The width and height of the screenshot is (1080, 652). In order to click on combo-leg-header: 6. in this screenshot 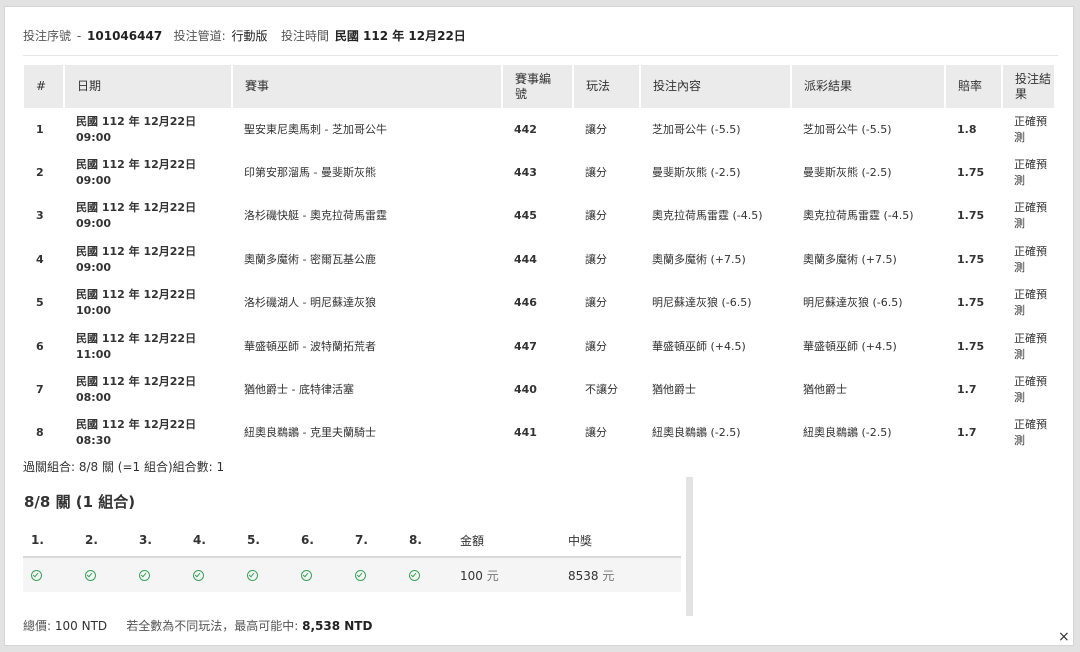, I will do `click(320, 541)`.